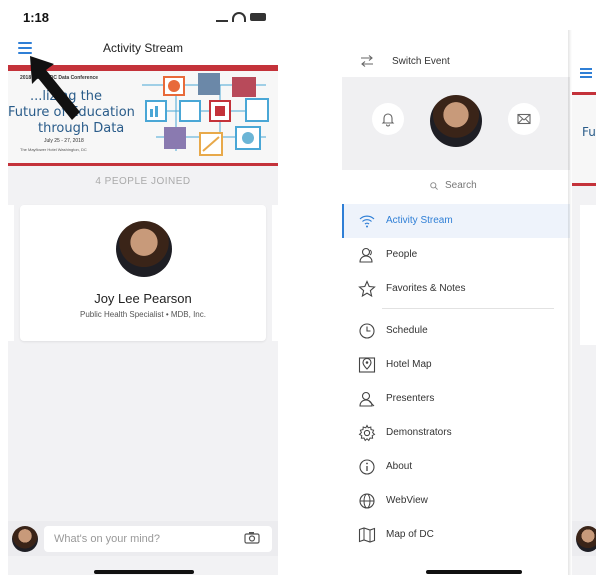 This screenshot has width=596, height=575. Describe the element at coordinates (461, 185) in the screenshot. I see `search-label: Search` at that location.